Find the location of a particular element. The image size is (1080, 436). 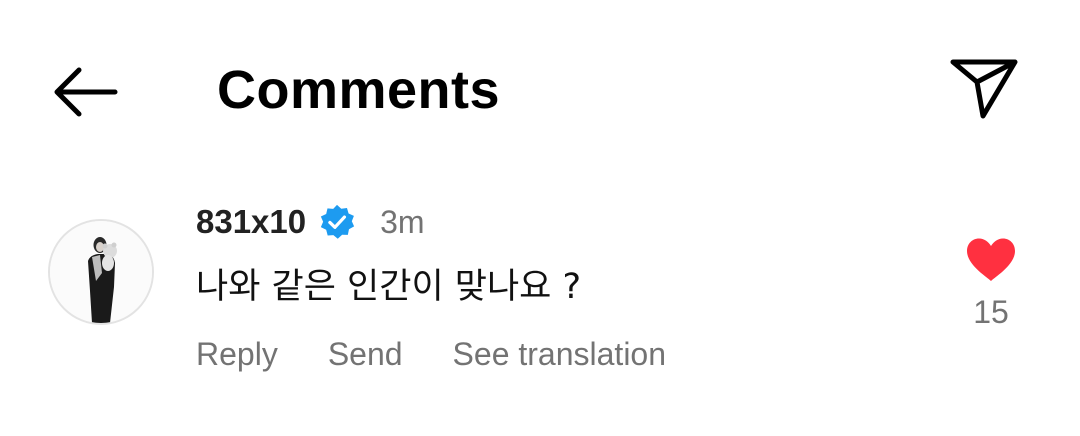

back-button is located at coordinates (84, 92).